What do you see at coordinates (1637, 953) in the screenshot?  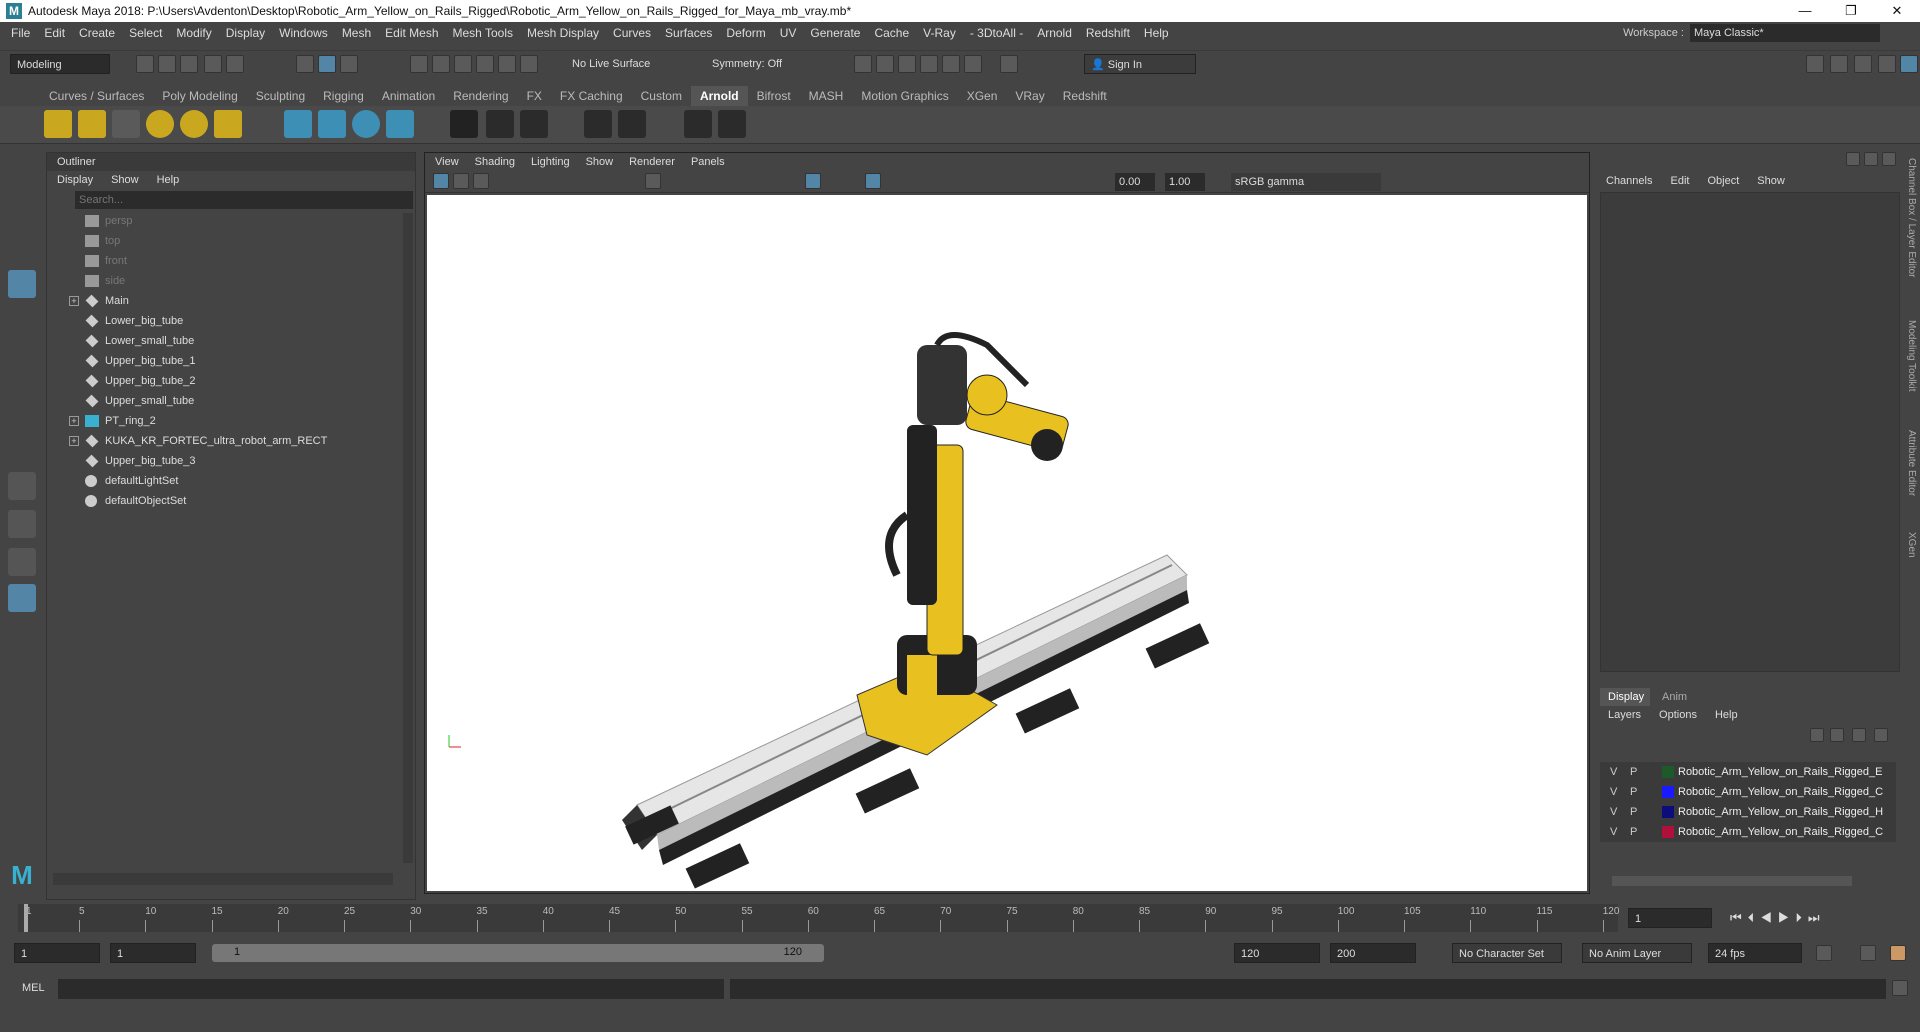 I see `anim-layer-dropdown: No Anim Layer` at bounding box center [1637, 953].